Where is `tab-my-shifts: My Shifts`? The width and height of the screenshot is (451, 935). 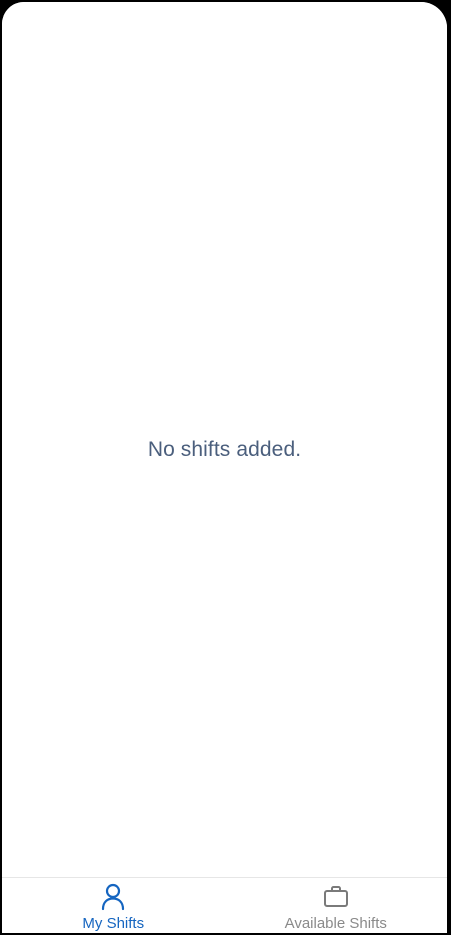
tab-my-shifts: My Shifts is located at coordinates (113, 905).